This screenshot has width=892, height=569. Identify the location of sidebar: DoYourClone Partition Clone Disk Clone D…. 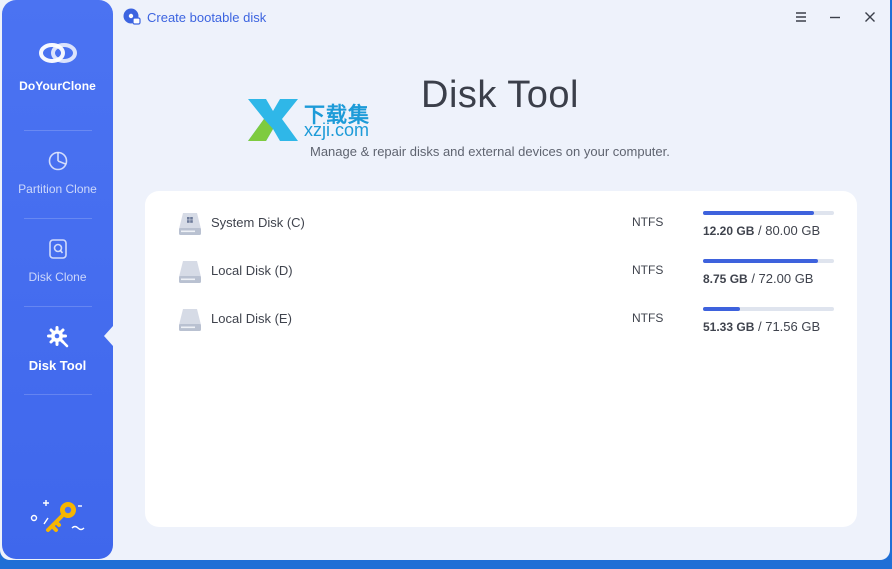
(57, 279).